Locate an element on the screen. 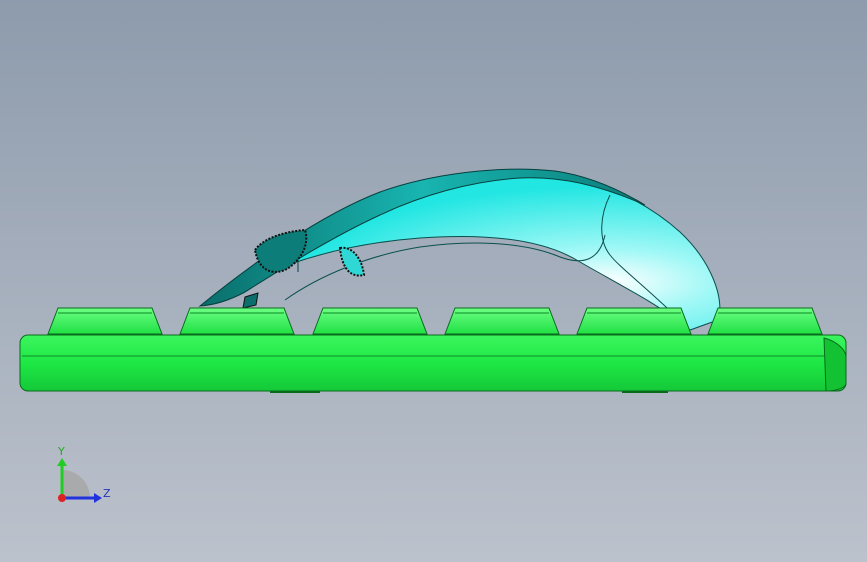 The width and height of the screenshot is (867, 562). axis-triad: Y Z is located at coordinates (84, 474).